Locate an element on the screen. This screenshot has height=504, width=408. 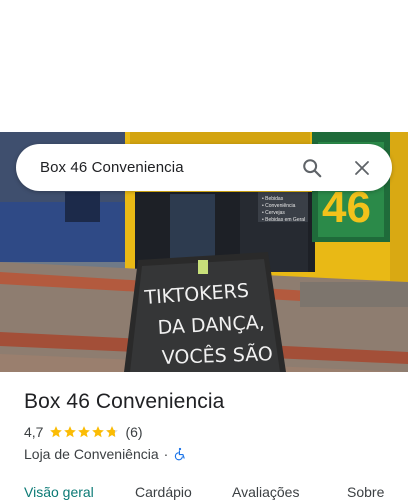
search-icon is located at coordinates (312, 167).